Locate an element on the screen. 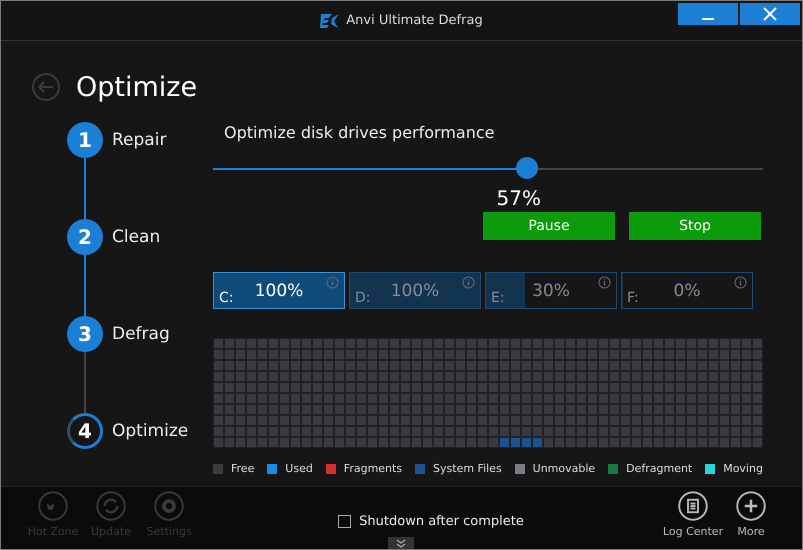 The width and height of the screenshot is (803, 550). step-label: Repair is located at coordinates (139, 140).